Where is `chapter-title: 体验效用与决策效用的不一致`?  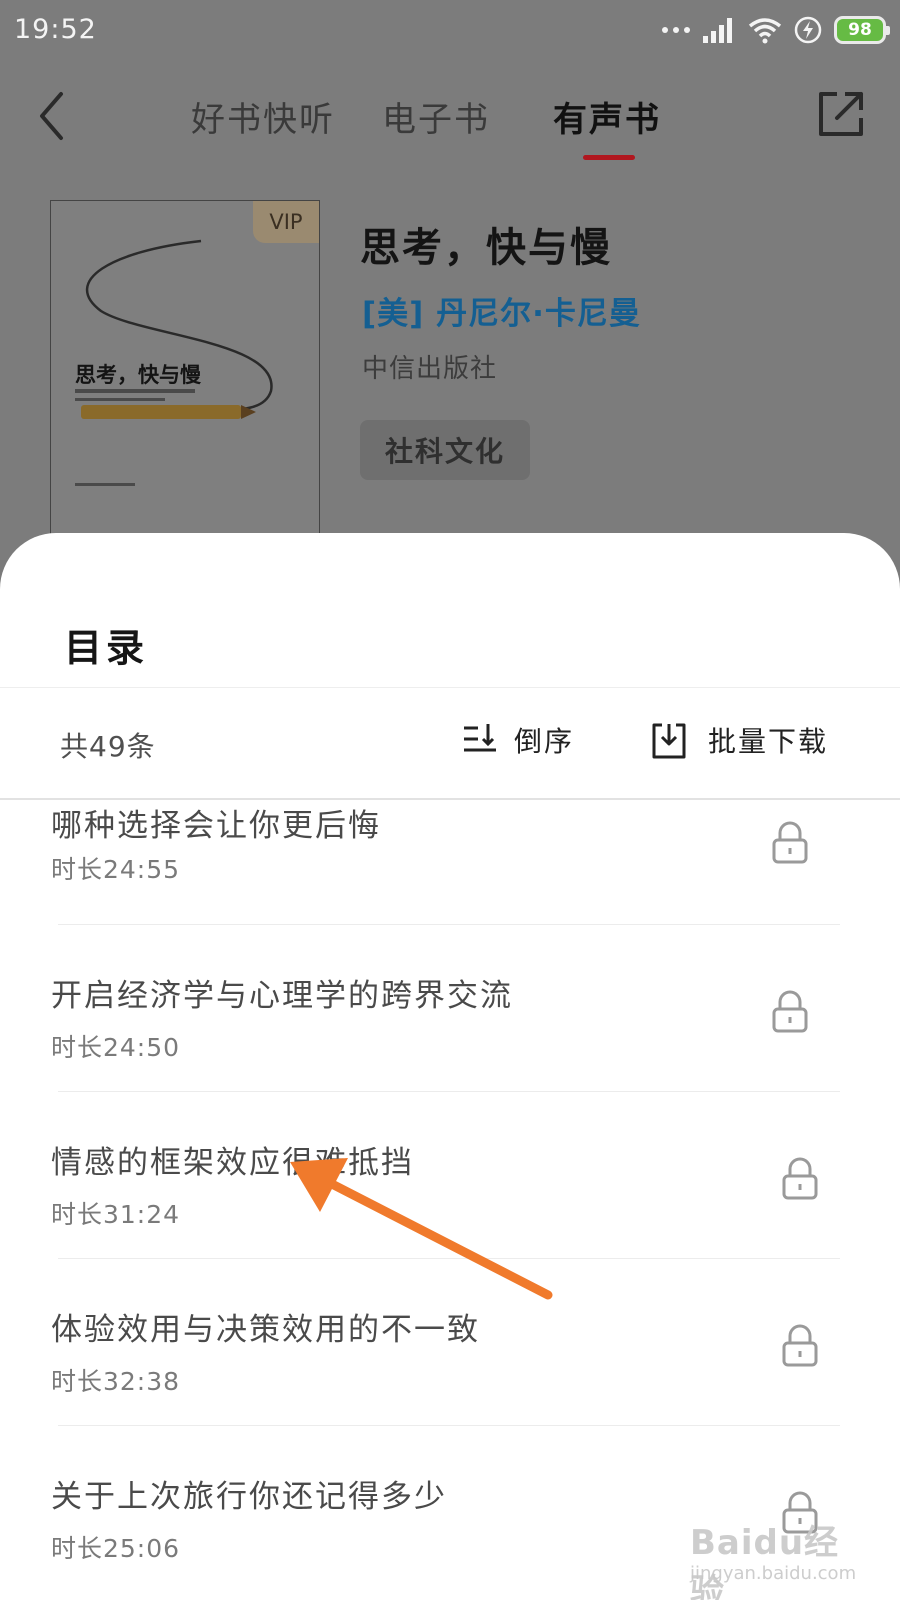 chapter-title: 体验效用与决策效用的不一致 is located at coordinates (265, 1330).